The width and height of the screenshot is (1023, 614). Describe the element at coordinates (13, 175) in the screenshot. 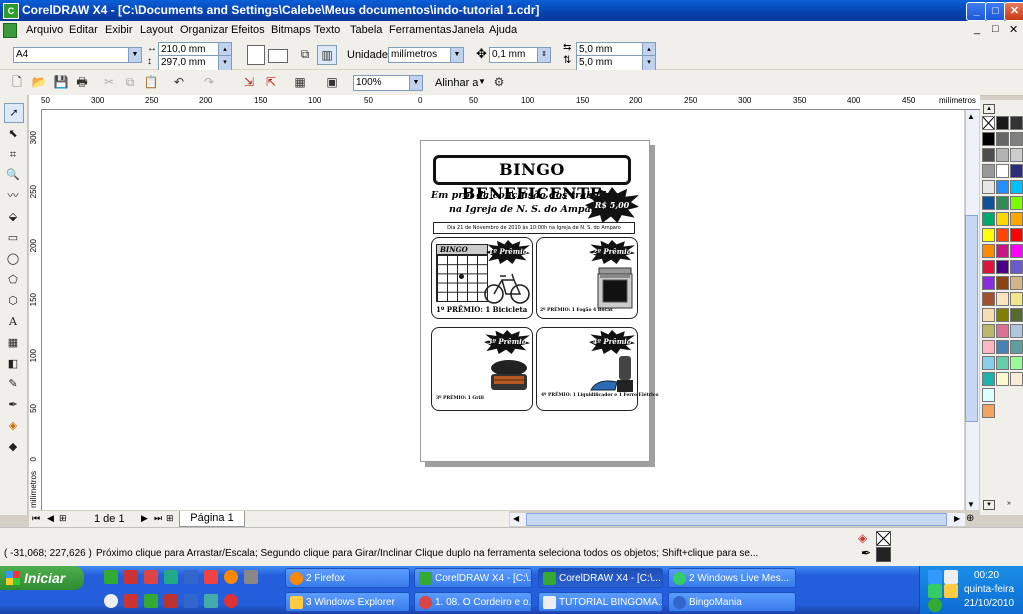

I see `zoom-tool-icon: 🔍` at that location.